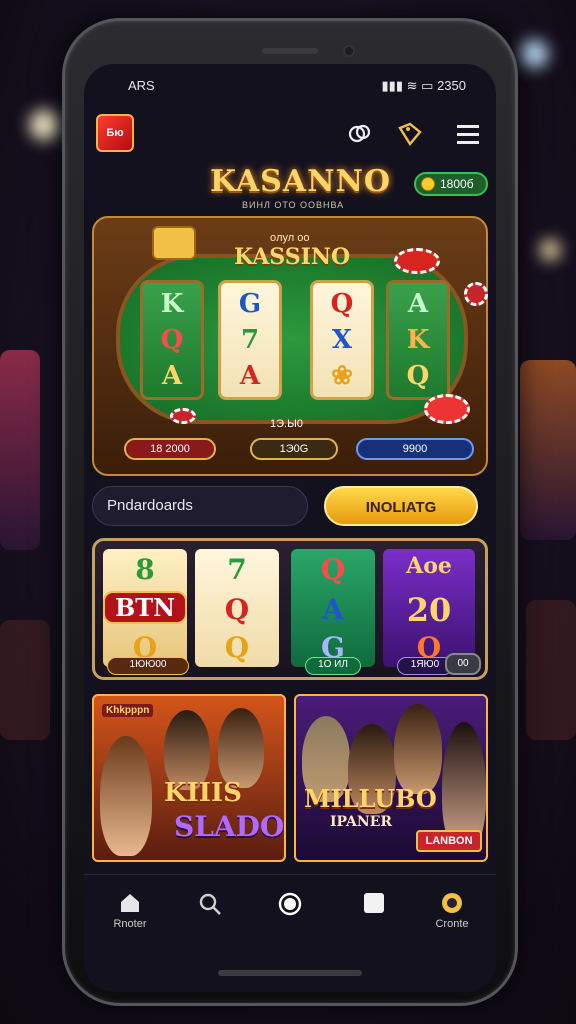  I want to click on table-title: KASSINO, so click(292, 257).